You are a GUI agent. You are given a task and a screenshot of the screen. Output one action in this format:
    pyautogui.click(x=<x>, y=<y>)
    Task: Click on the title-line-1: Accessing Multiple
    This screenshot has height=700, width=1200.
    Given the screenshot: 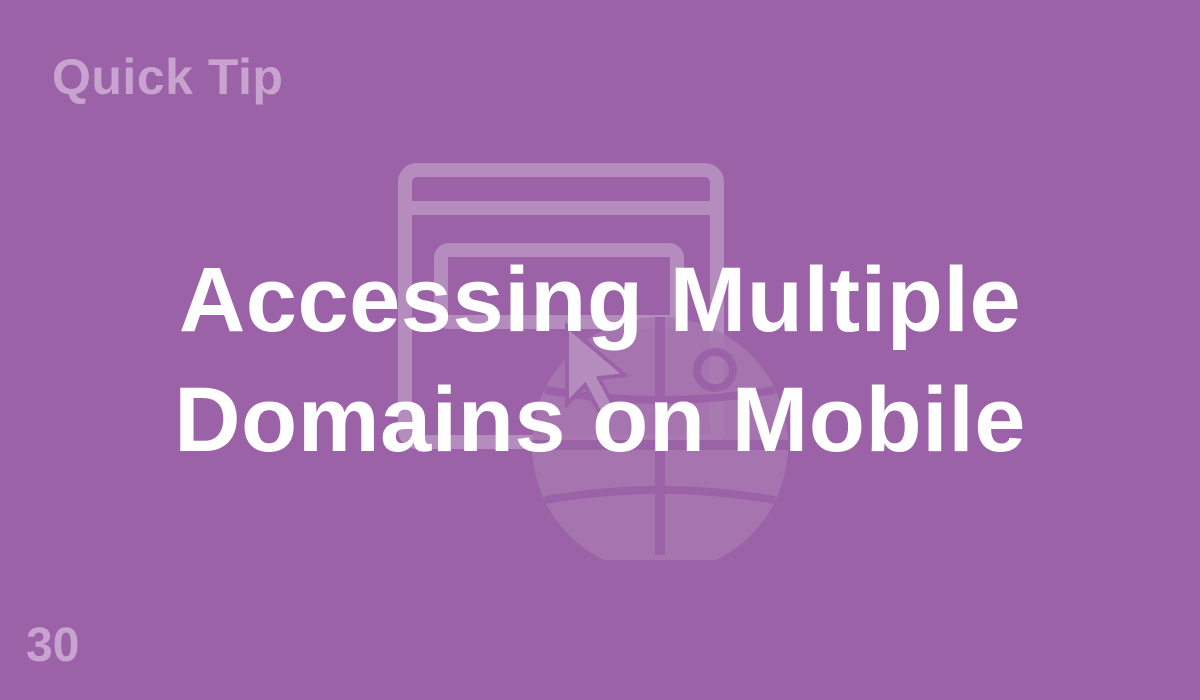 What is the action you would take?
    pyautogui.click(x=600, y=300)
    